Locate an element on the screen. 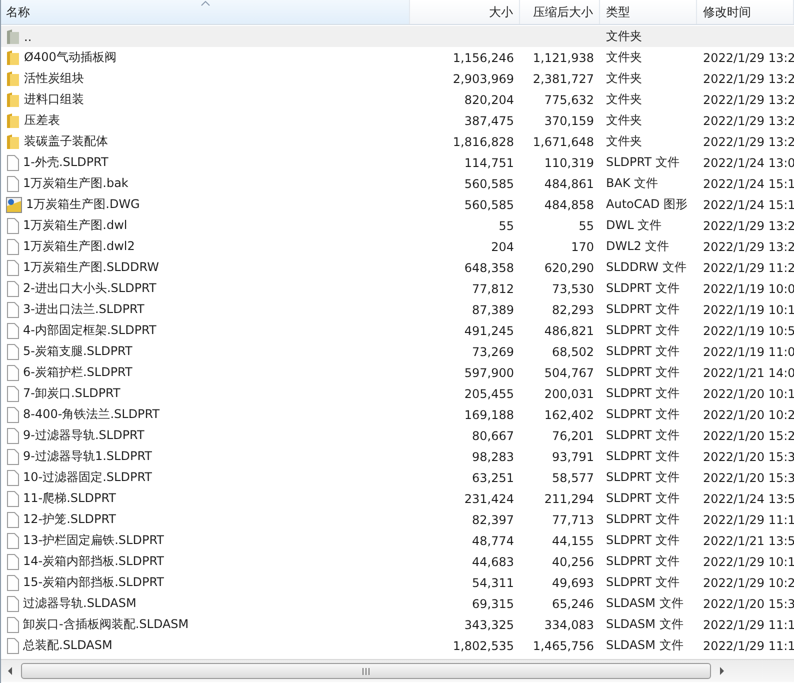 The width and height of the screenshot is (794, 683). file-size: 2,903,969 is located at coordinates (483, 79).